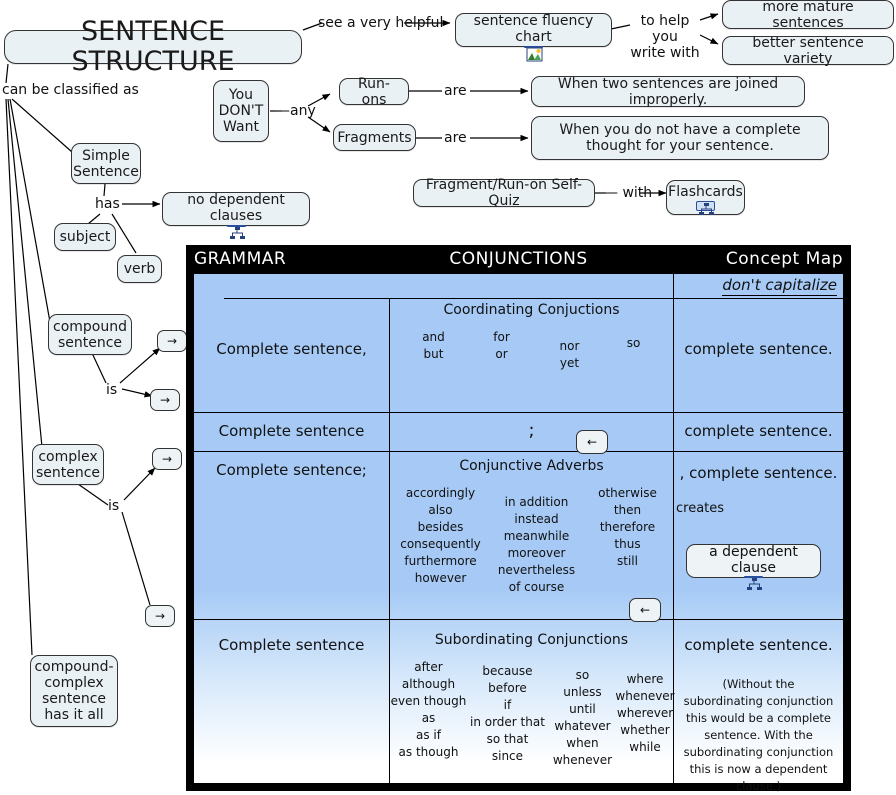 Image resolution: width=896 pixels, height=795 pixels. What do you see at coordinates (433, 337) in the screenshot?
I see `conjunction-word: and` at bounding box center [433, 337].